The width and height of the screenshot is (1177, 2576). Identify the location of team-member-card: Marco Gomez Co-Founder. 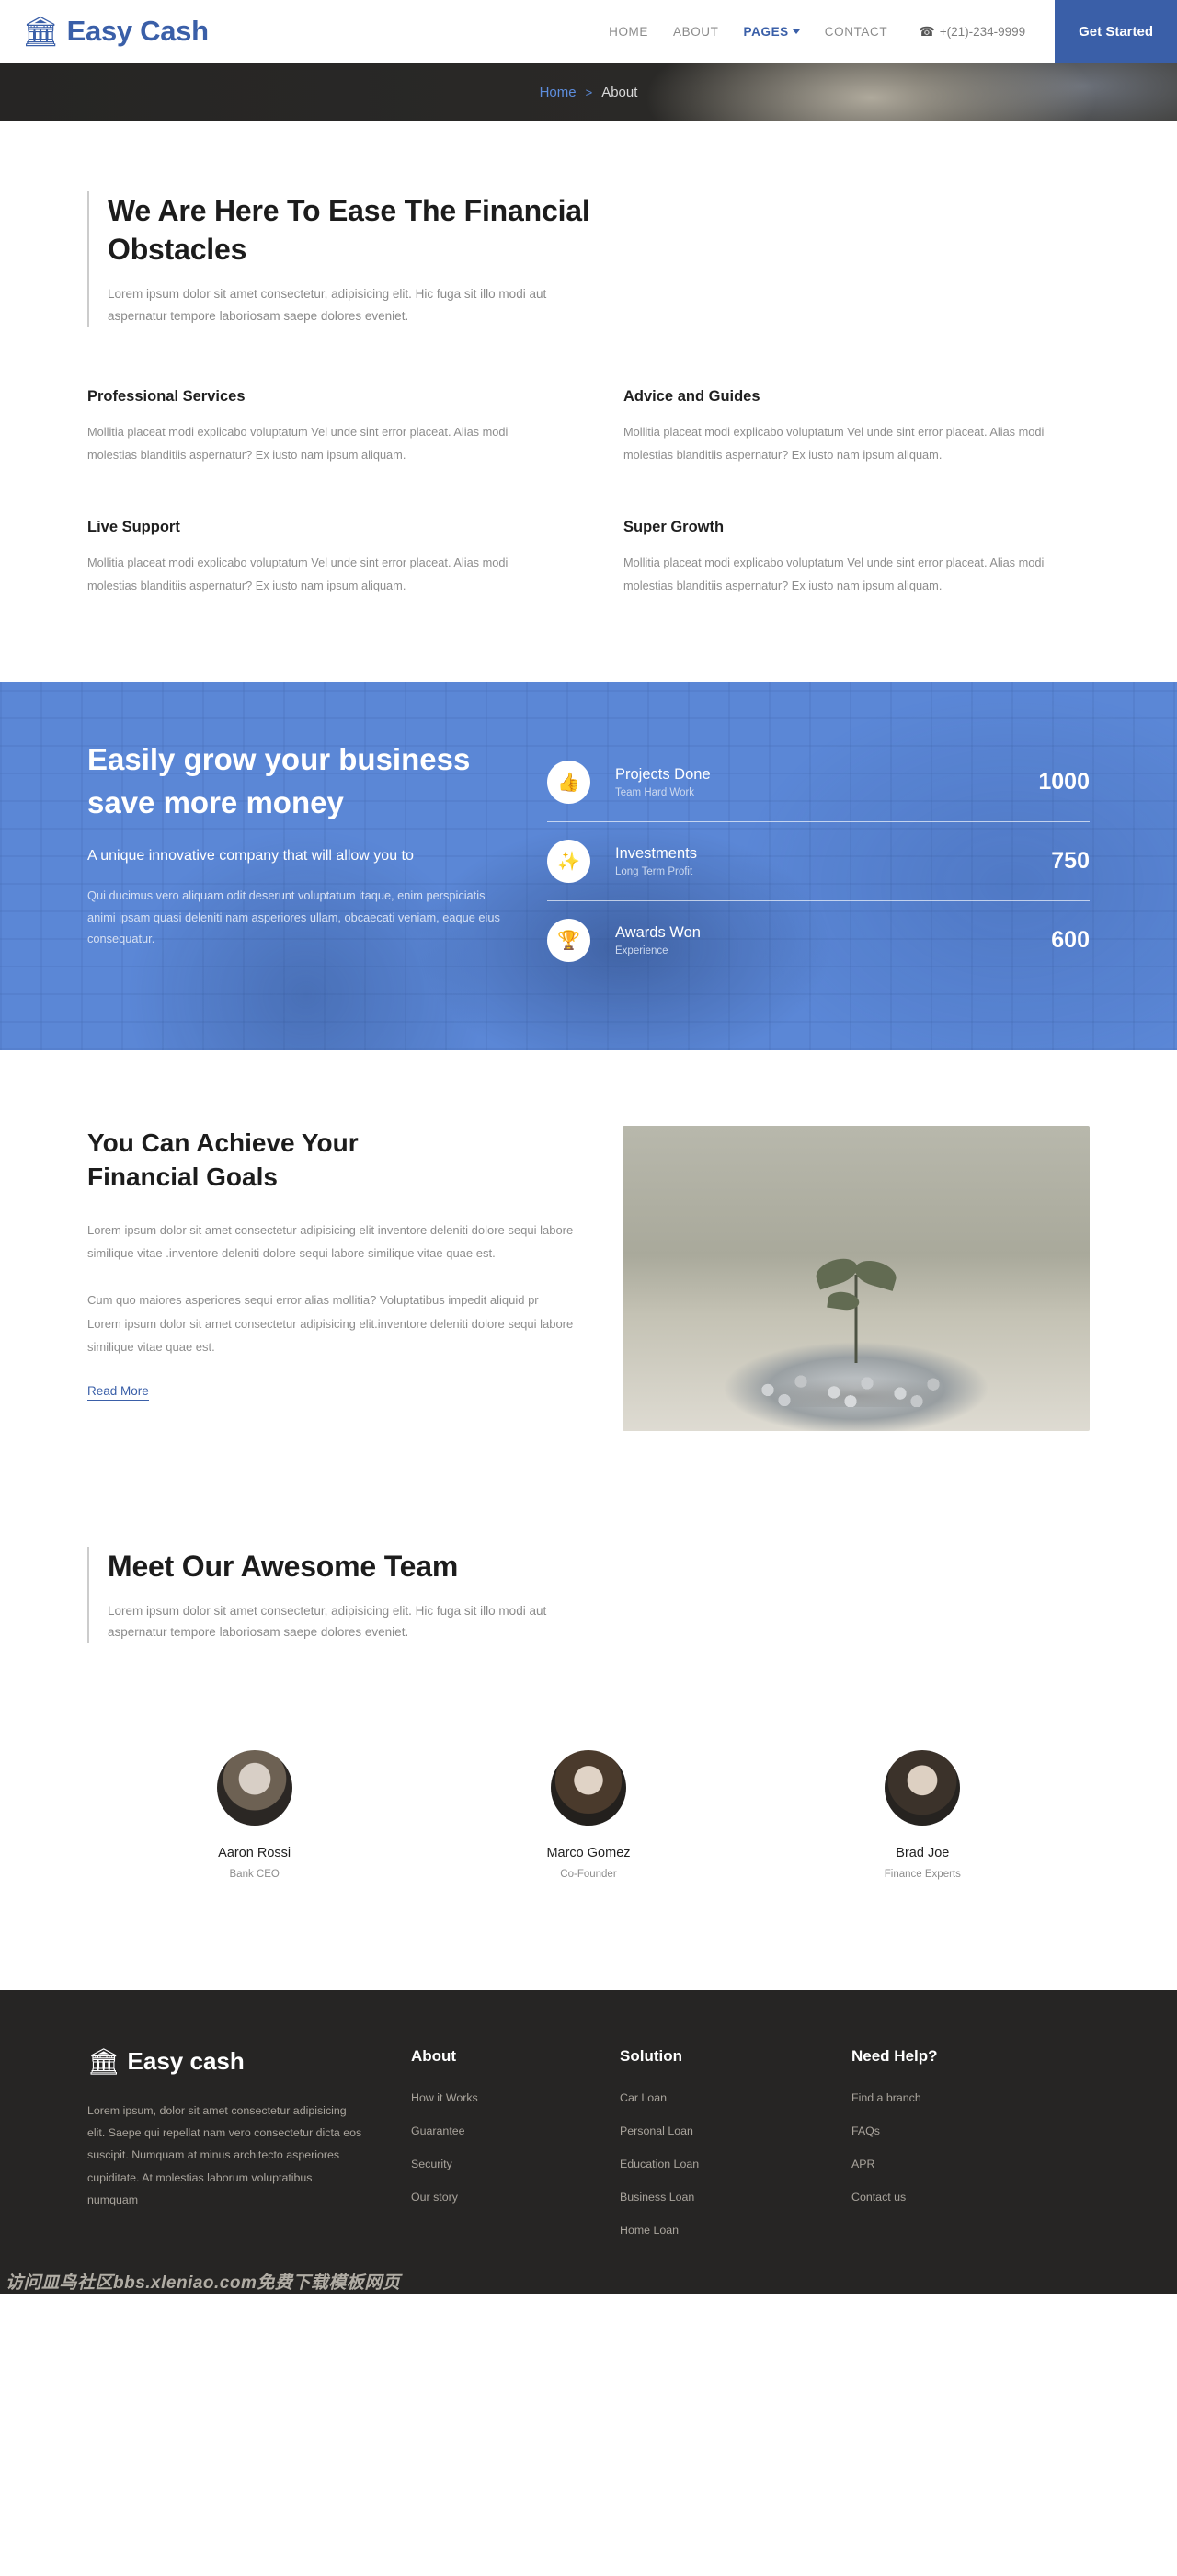
(588, 1815).